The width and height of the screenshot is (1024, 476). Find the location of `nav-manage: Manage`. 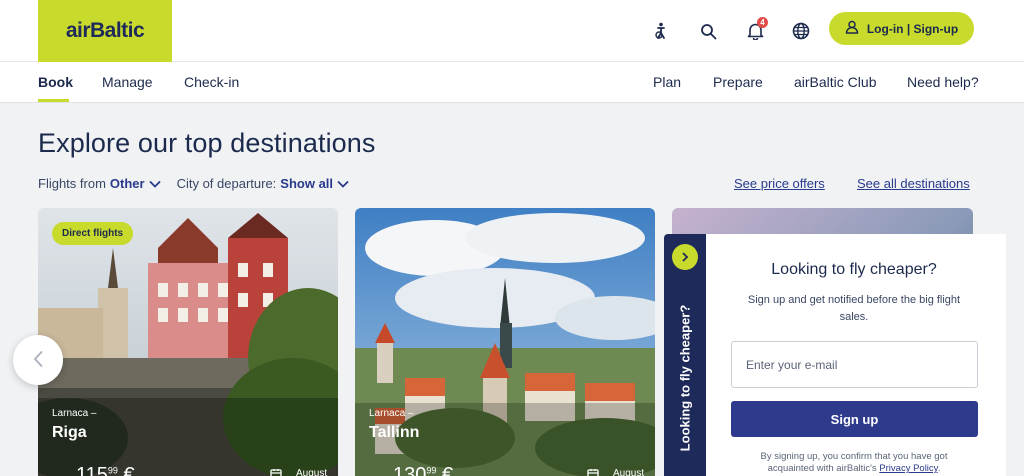

nav-manage: Manage is located at coordinates (127, 82).